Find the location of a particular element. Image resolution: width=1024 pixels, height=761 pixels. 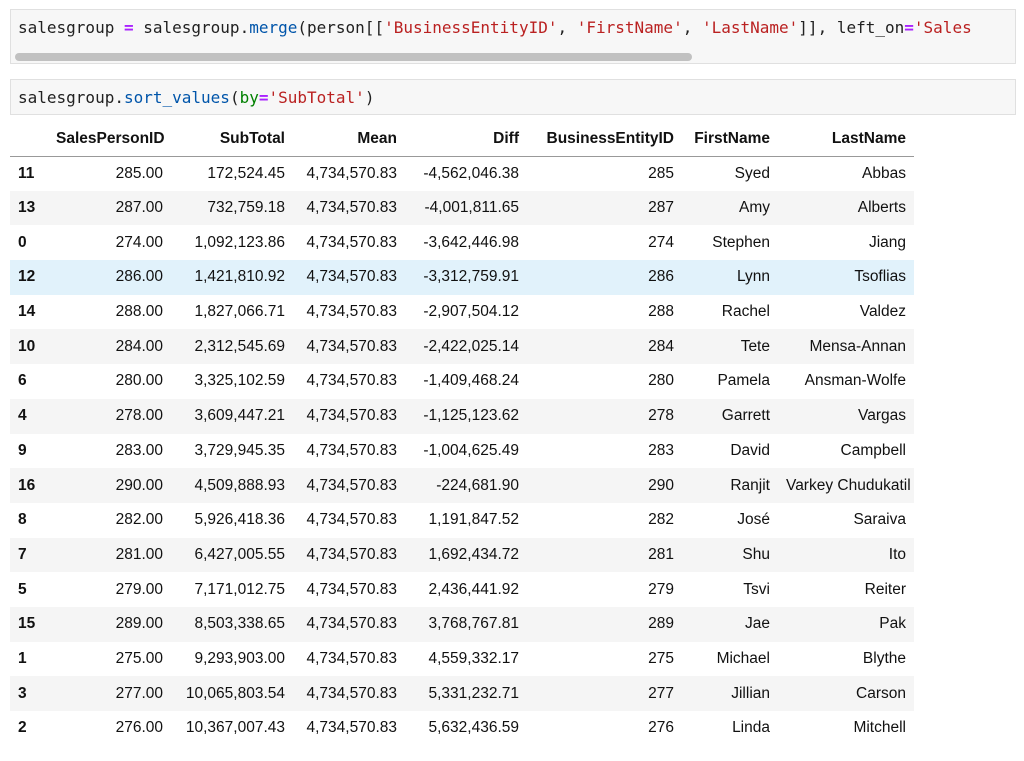

scrollbar-thumb is located at coordinates (353, 57).